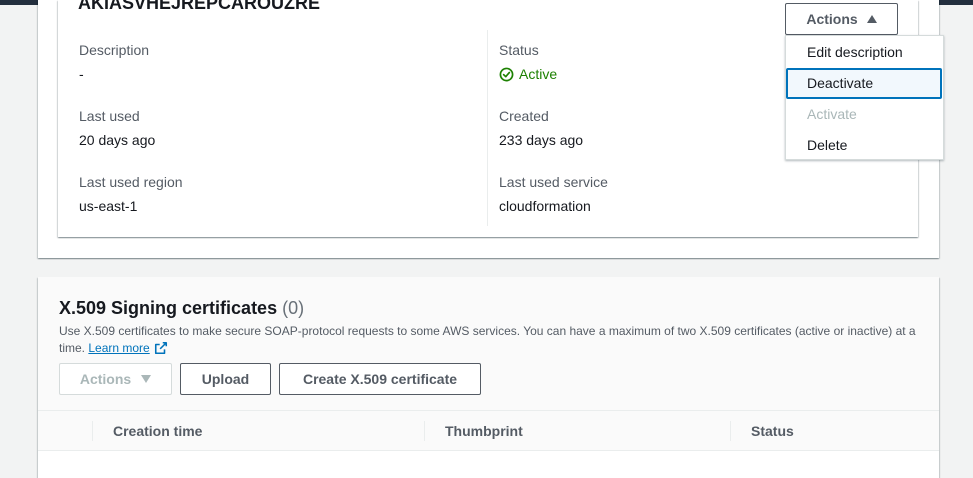  What do you see at coordinates (545, 206) in the screenshot?
I see `last-used-service-value: cloudformation` at bounding box center [545, 206].